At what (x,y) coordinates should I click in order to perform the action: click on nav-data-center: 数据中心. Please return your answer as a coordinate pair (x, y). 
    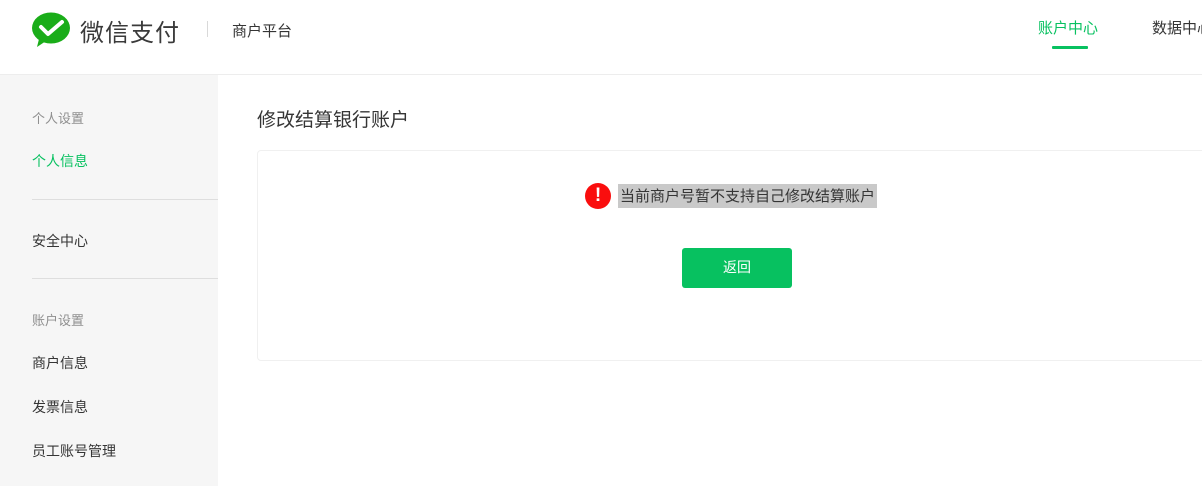
    Looking at the image, I should click on (1177, 27).